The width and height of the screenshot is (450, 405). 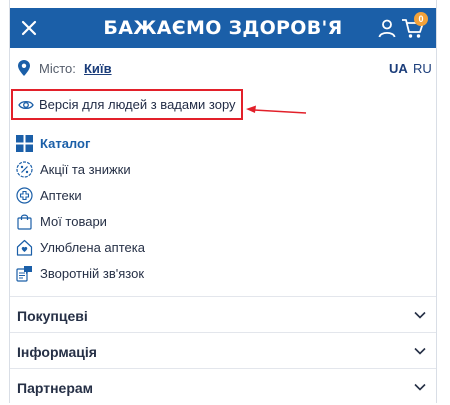 I want to click on favorite-pharmacy-icon, so click(x=24, y=247).